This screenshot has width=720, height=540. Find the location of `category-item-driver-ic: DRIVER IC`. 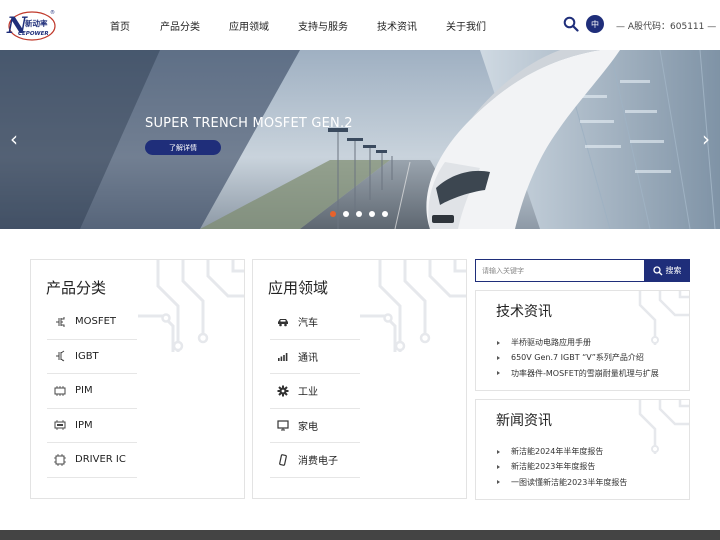

category-item-driver-ic: DRIVER IC is located at coordinates (92, 460).